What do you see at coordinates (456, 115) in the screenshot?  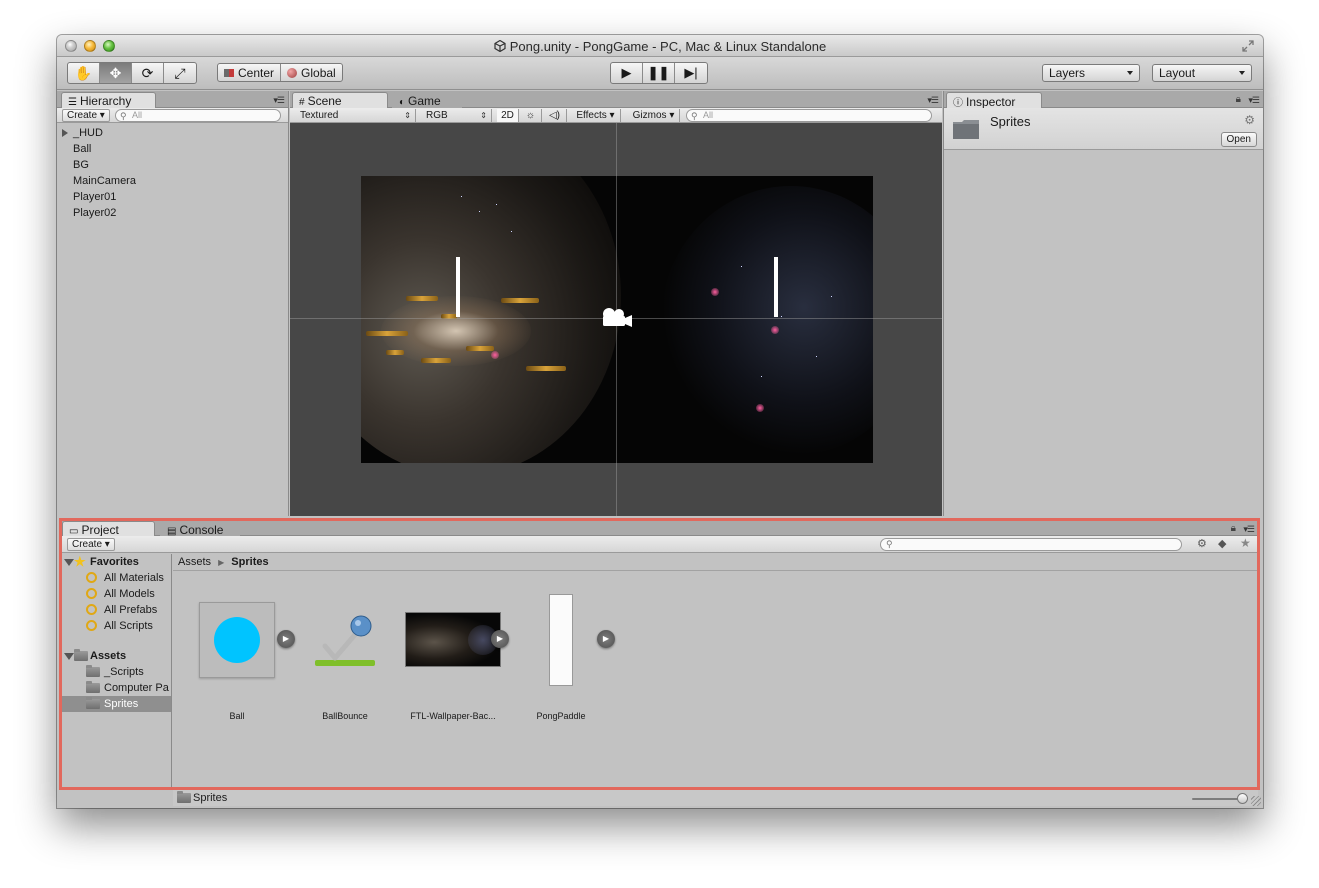 I see `color-mode-dropdown: RGB ⇕` at bounding box center [456, 115].